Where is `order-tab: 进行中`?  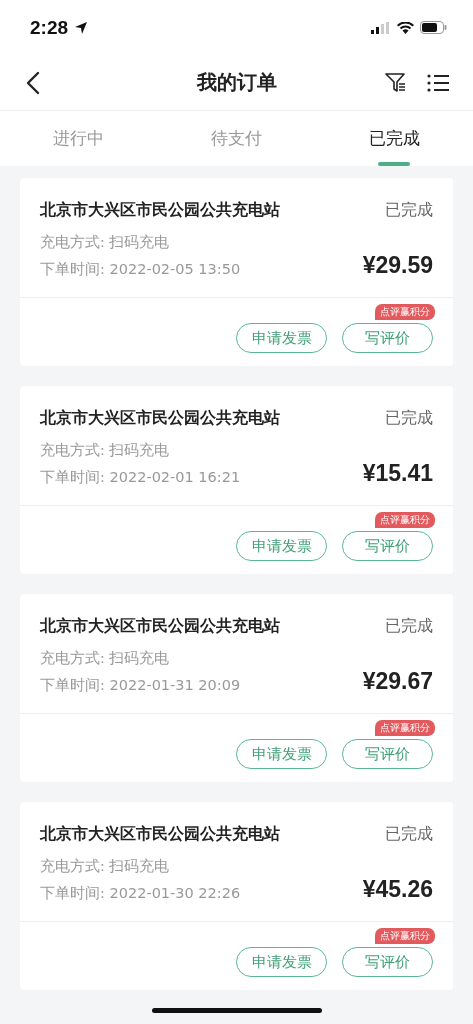
order-tab: 进行中 is located at coordinates (79, 138).